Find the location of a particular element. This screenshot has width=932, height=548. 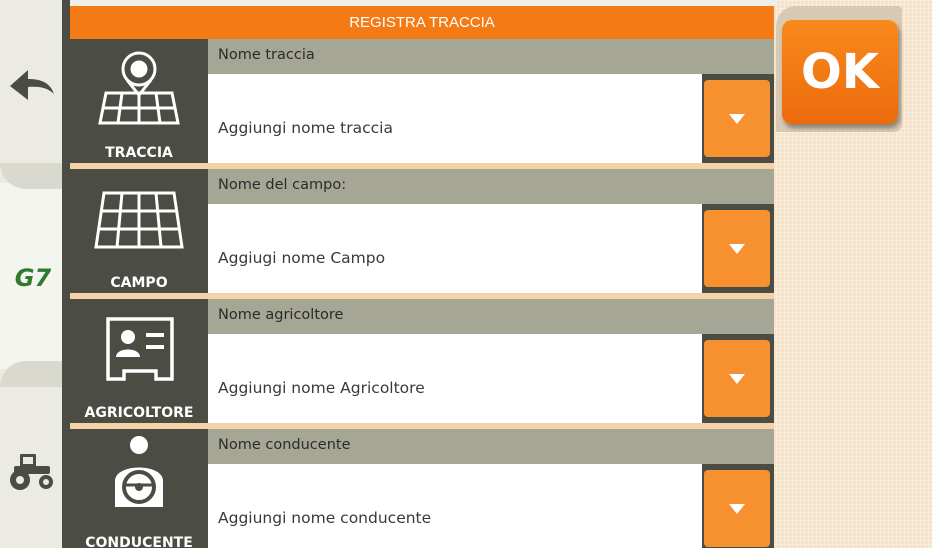

farmer-dropdown-button is located at coordinates (737, 378).